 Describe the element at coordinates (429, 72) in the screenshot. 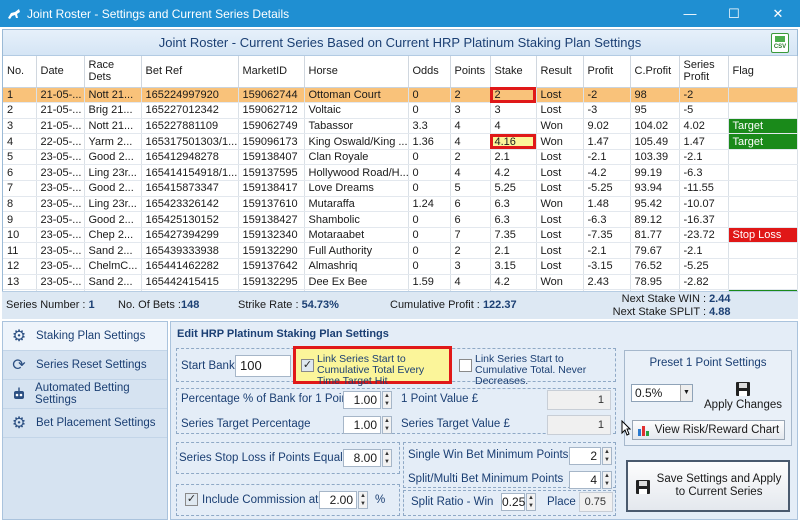

I see `column-header: Odds` at that location.